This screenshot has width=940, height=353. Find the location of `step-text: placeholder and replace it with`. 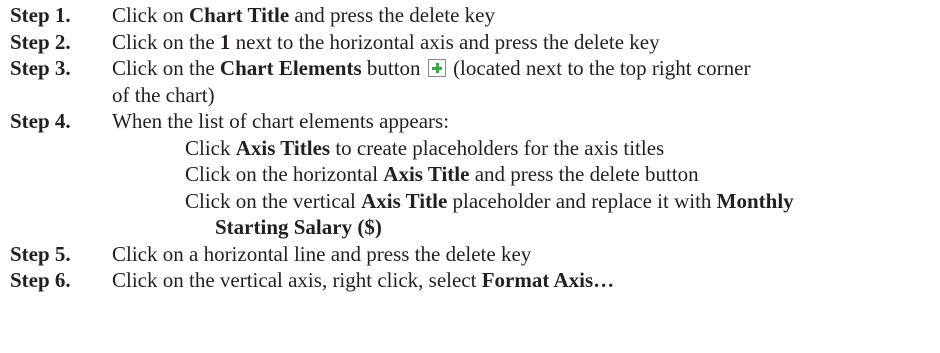

step-text: placeholder and replace it with is located at coordinates (582, 200).